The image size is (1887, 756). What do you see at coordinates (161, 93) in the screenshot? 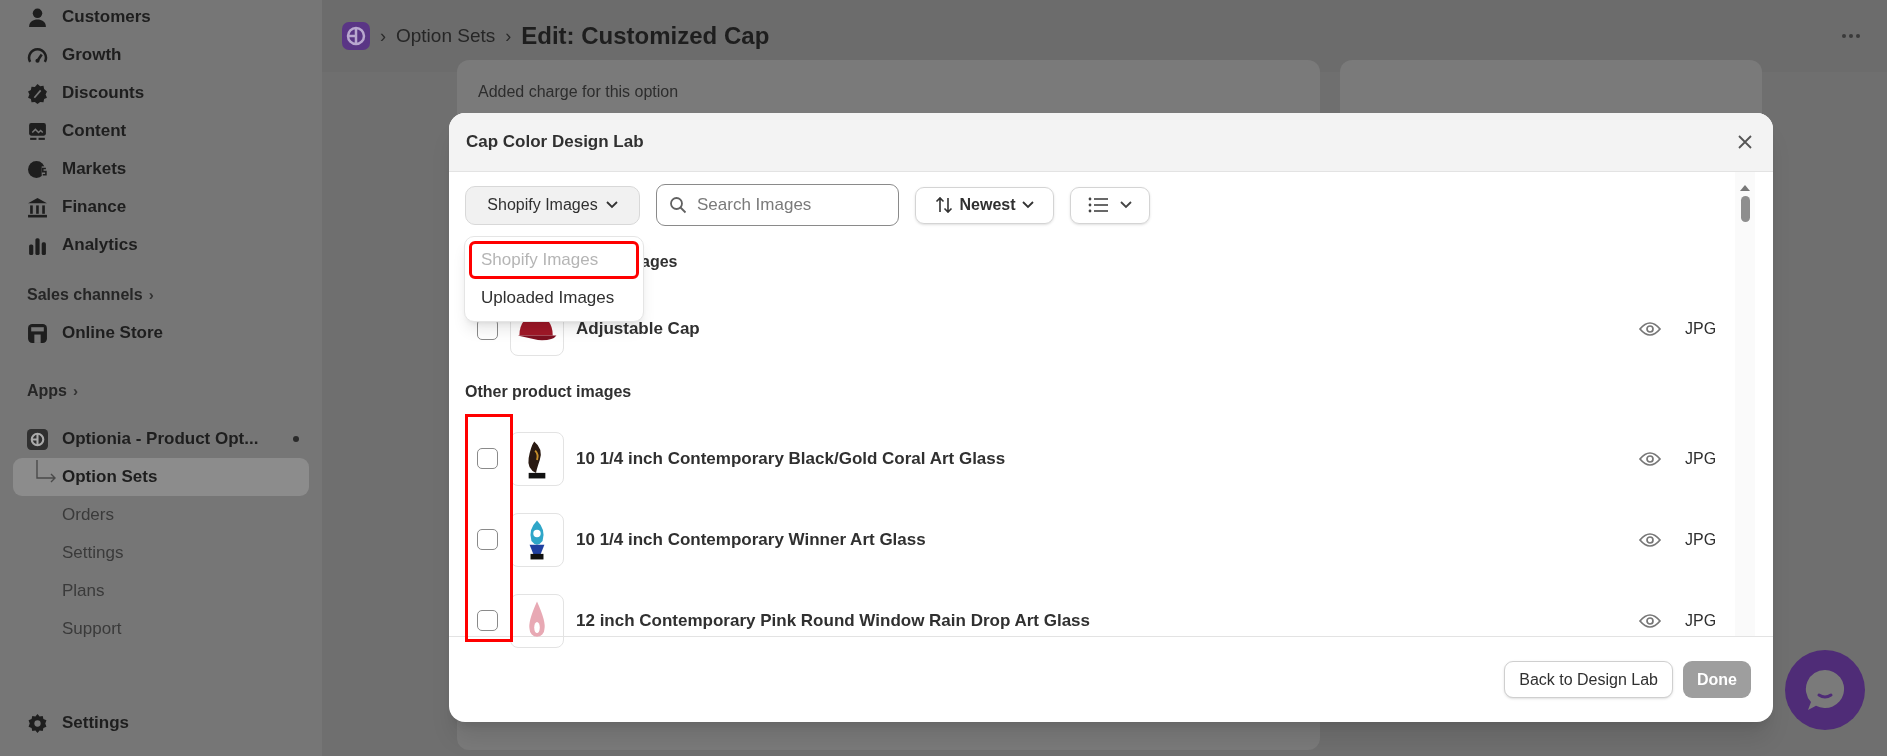
I see `nav-item: Discounts` at bounding box center [161, 93].